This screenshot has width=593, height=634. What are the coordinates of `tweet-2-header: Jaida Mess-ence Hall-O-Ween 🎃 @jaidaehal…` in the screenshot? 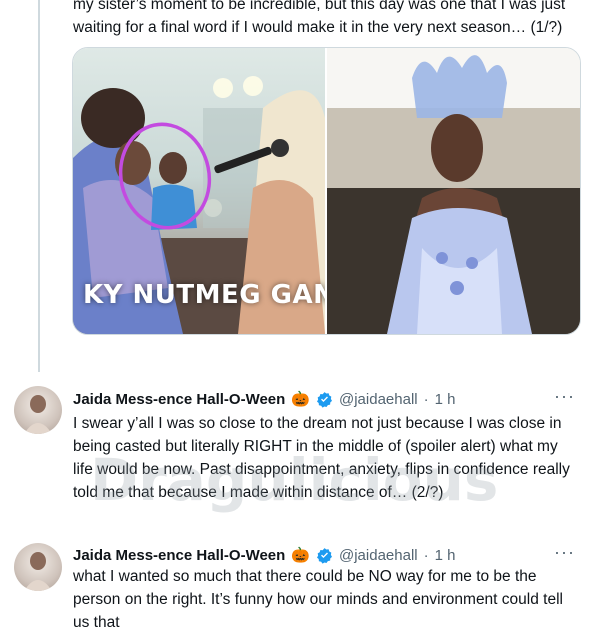 It's located at (264, 399).